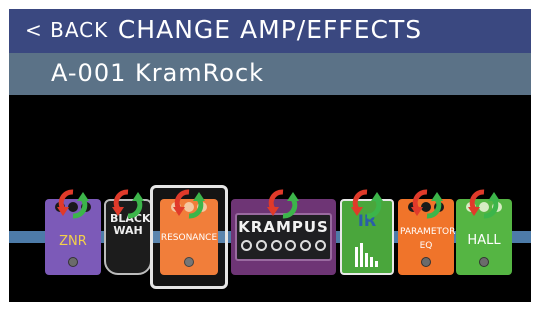 The image size is (540, 311). What do you see at coordinates (366, 255) in the screenshot?
I see `bar-graph-icon` at bounding box center [366, 255].